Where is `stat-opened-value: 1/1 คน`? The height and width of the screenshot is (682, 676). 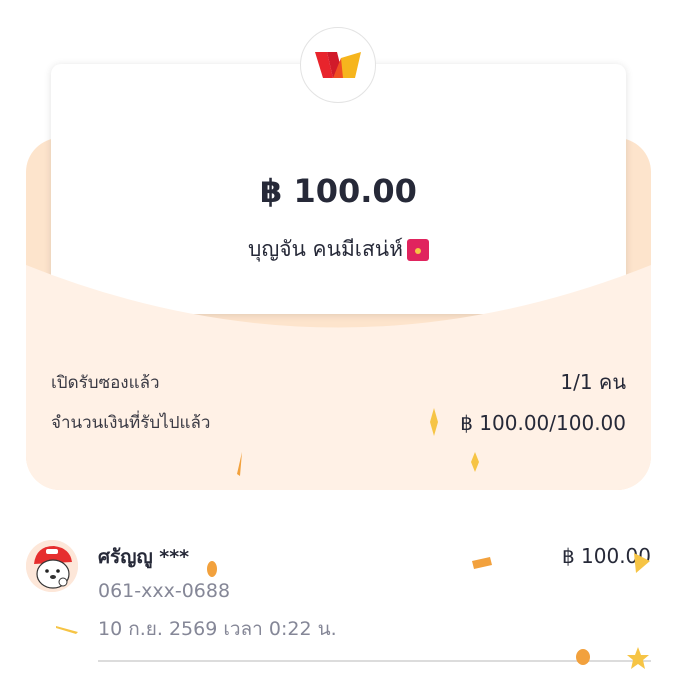 stat-opened-value: 1/1 คน is located at coordinates (593, 382).